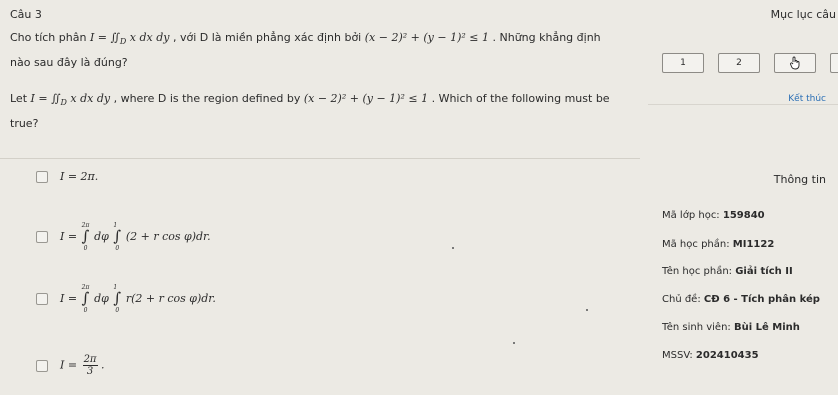 The width and height of the screenshot is (838, 395). I want to click on question-text-en-line2: true?, so click(24, 123).